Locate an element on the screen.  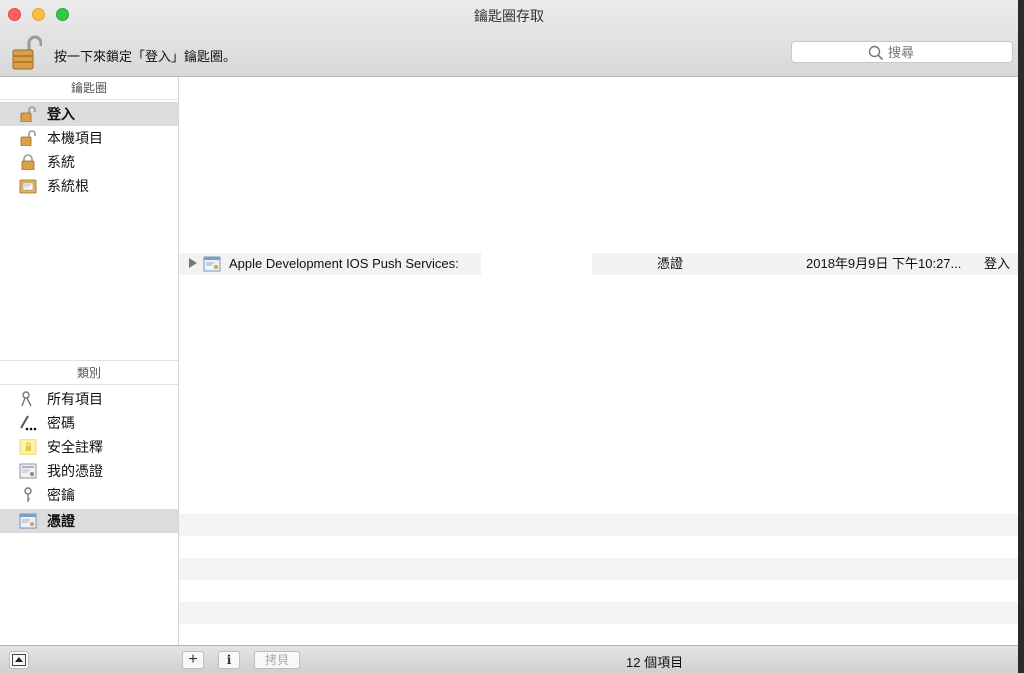
title-toolbar: 鑰匙圈存取 按一下來鎖定「登入」鑰匙圈。 is located at coordinates (509, 38).